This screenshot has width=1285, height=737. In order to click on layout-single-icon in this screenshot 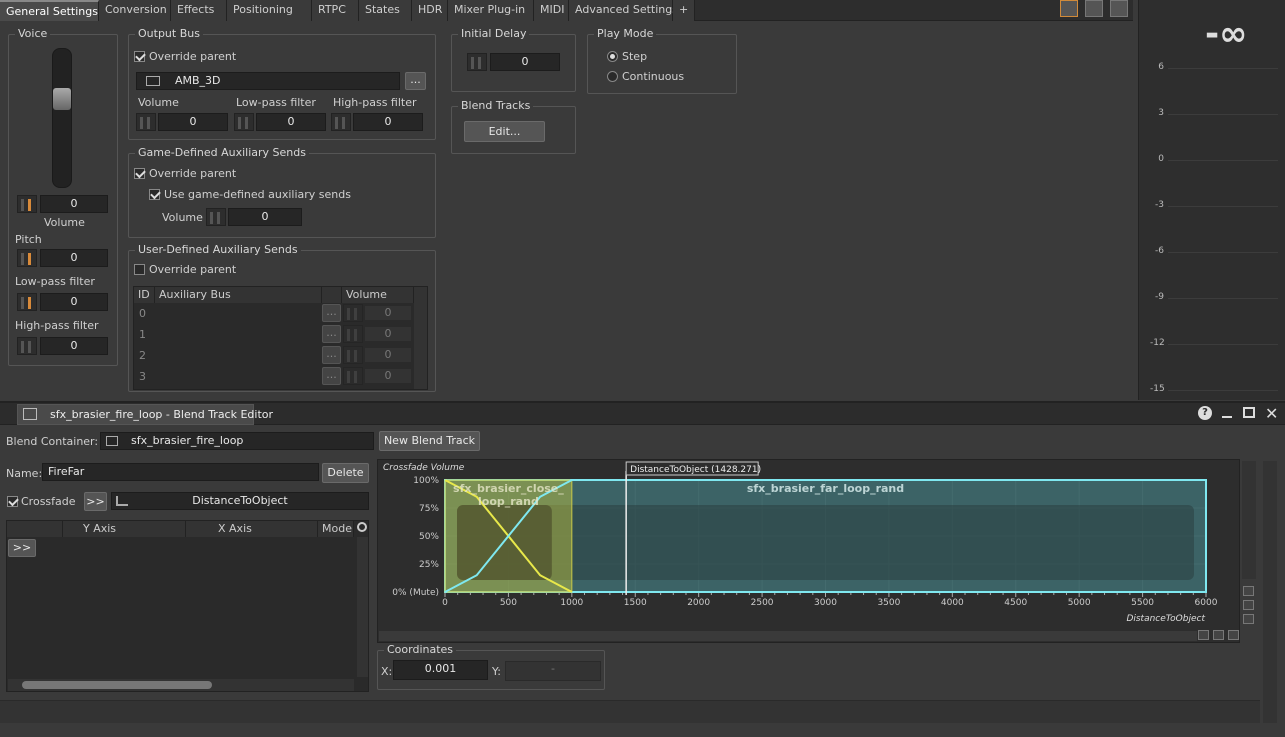, I will do `click(1069, 8)`.